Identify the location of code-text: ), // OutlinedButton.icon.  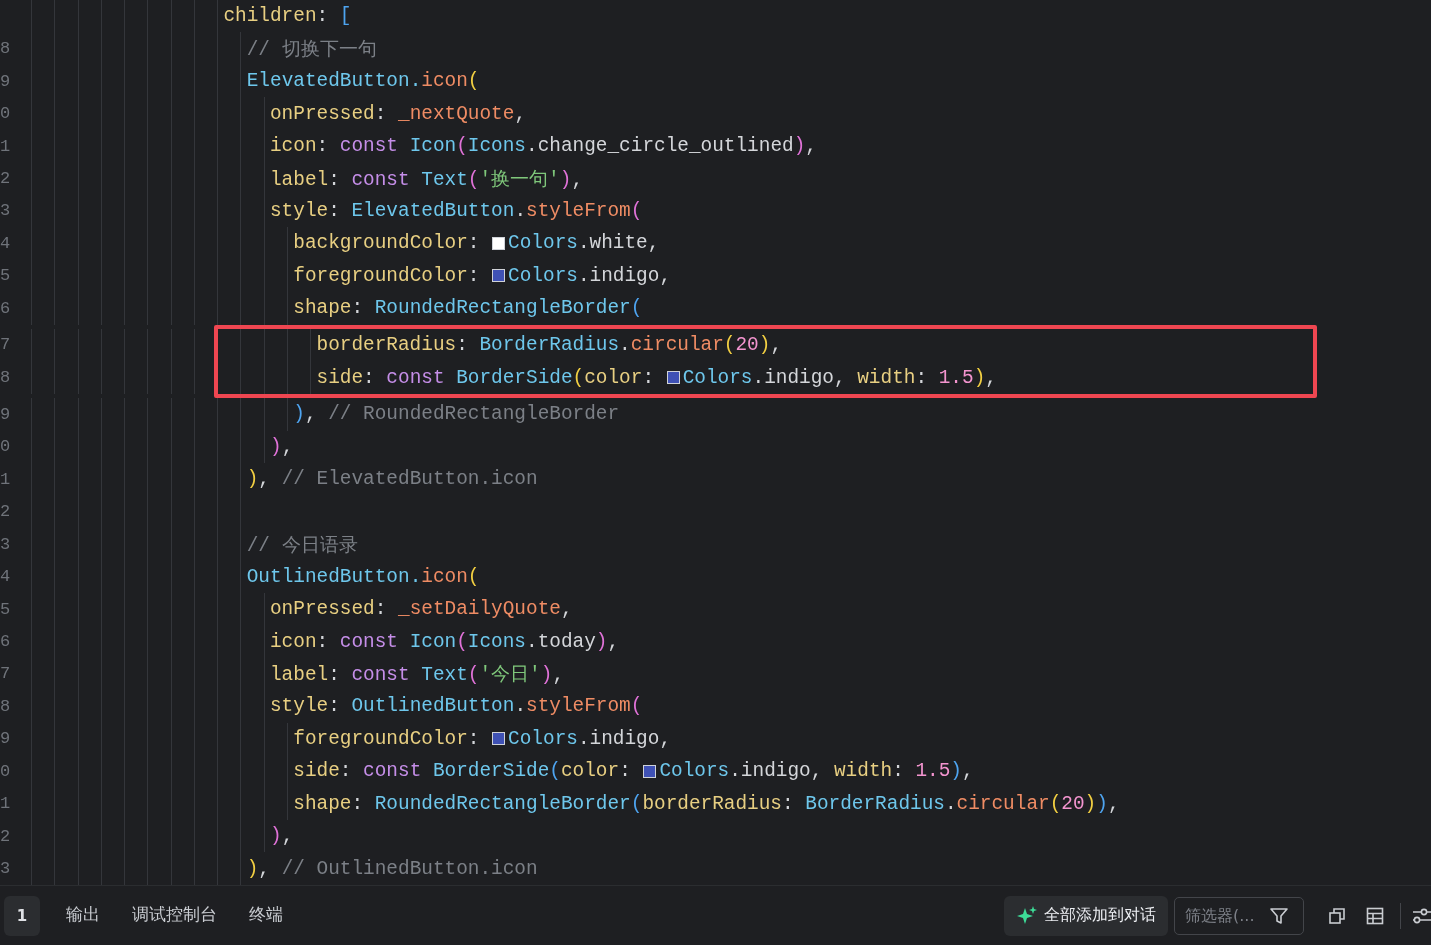
(392, 868).